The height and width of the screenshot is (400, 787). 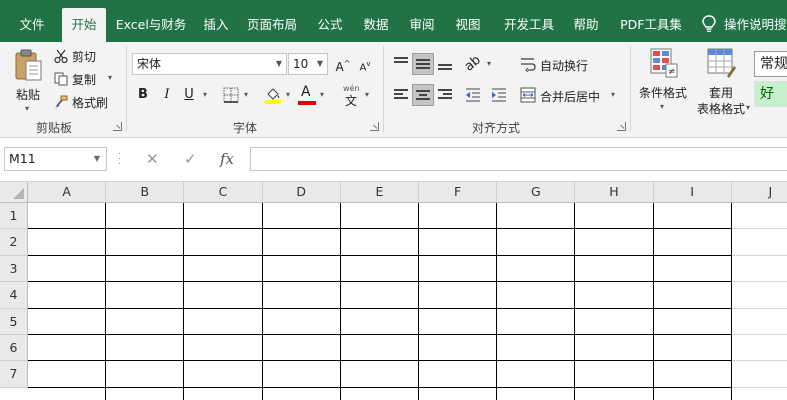 I want to click on tab-excel-finance: Excel与财务, so click(x=151, y=25).